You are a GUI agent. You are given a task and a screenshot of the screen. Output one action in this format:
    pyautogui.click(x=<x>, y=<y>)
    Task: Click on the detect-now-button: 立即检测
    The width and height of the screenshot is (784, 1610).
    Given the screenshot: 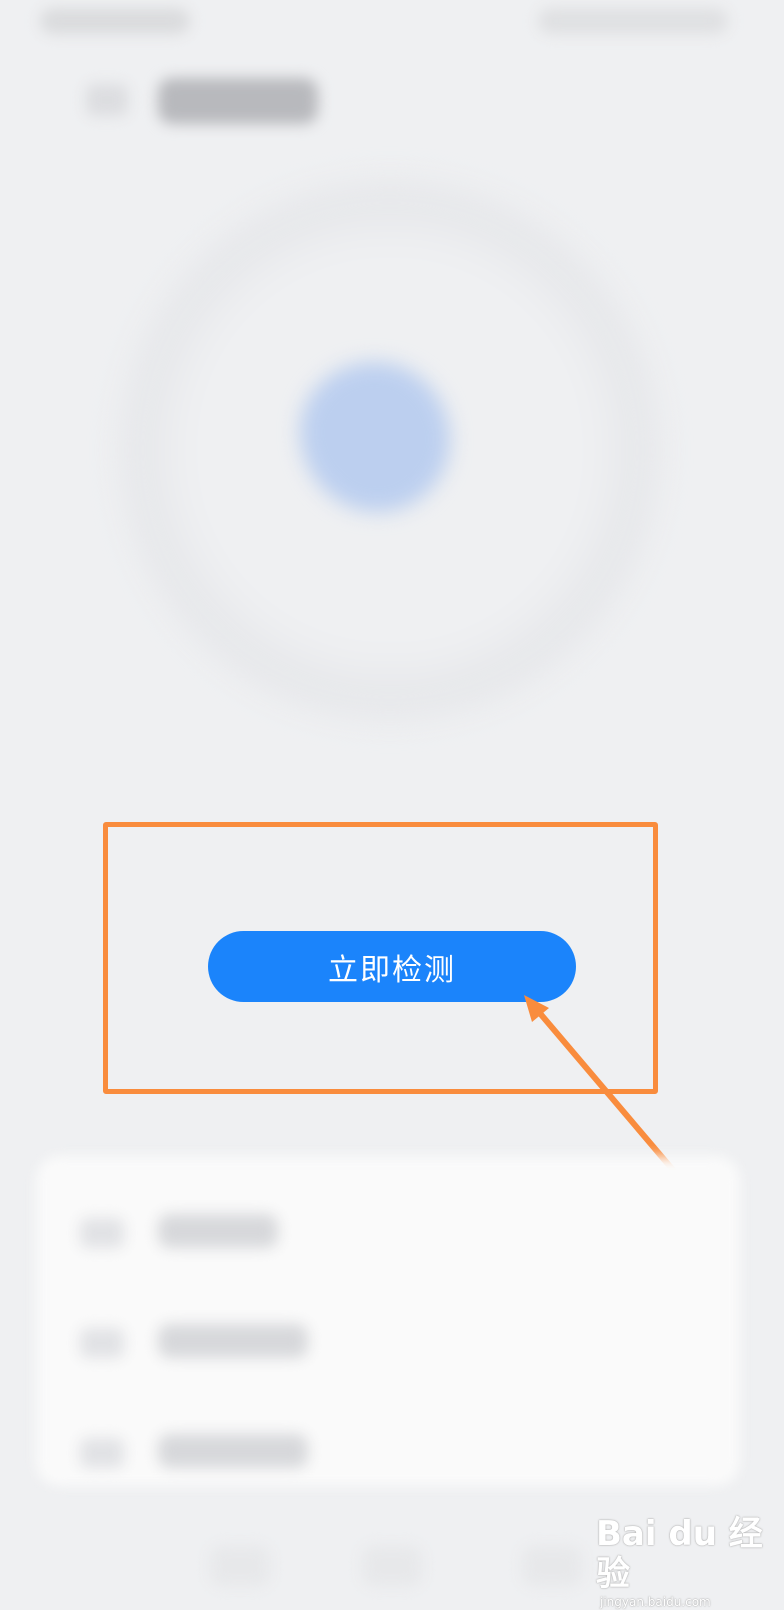 What is the action you would take?
    pyautogui.click(x=392, y=966)
    